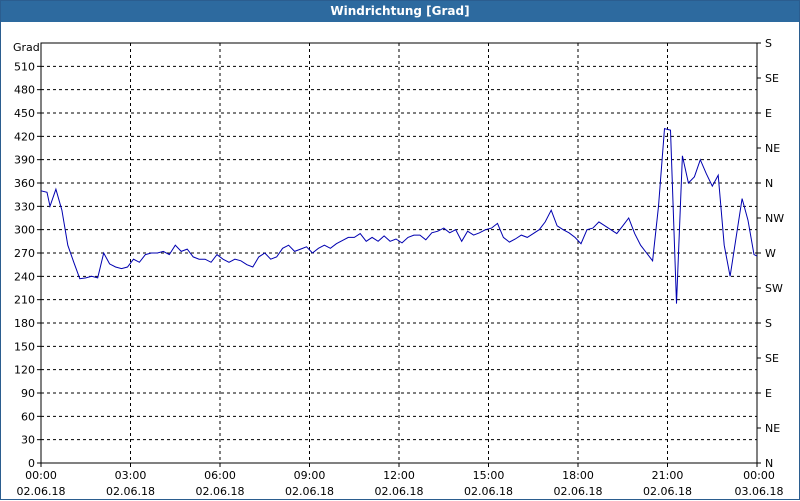 The height and width of the screenshot is (501, 800). What do you see at coordinates (24, 346) in the screenshot?
I see `y-tick-label: 150` at bounding box center [24, 346].